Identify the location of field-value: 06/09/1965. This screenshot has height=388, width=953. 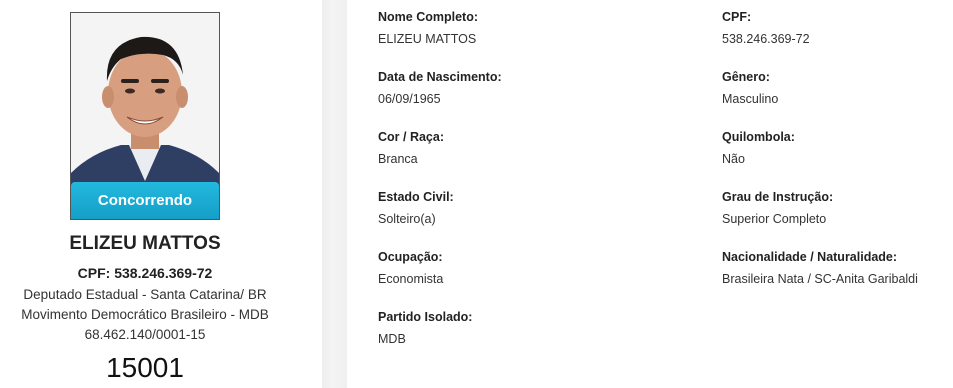
(409, 99).